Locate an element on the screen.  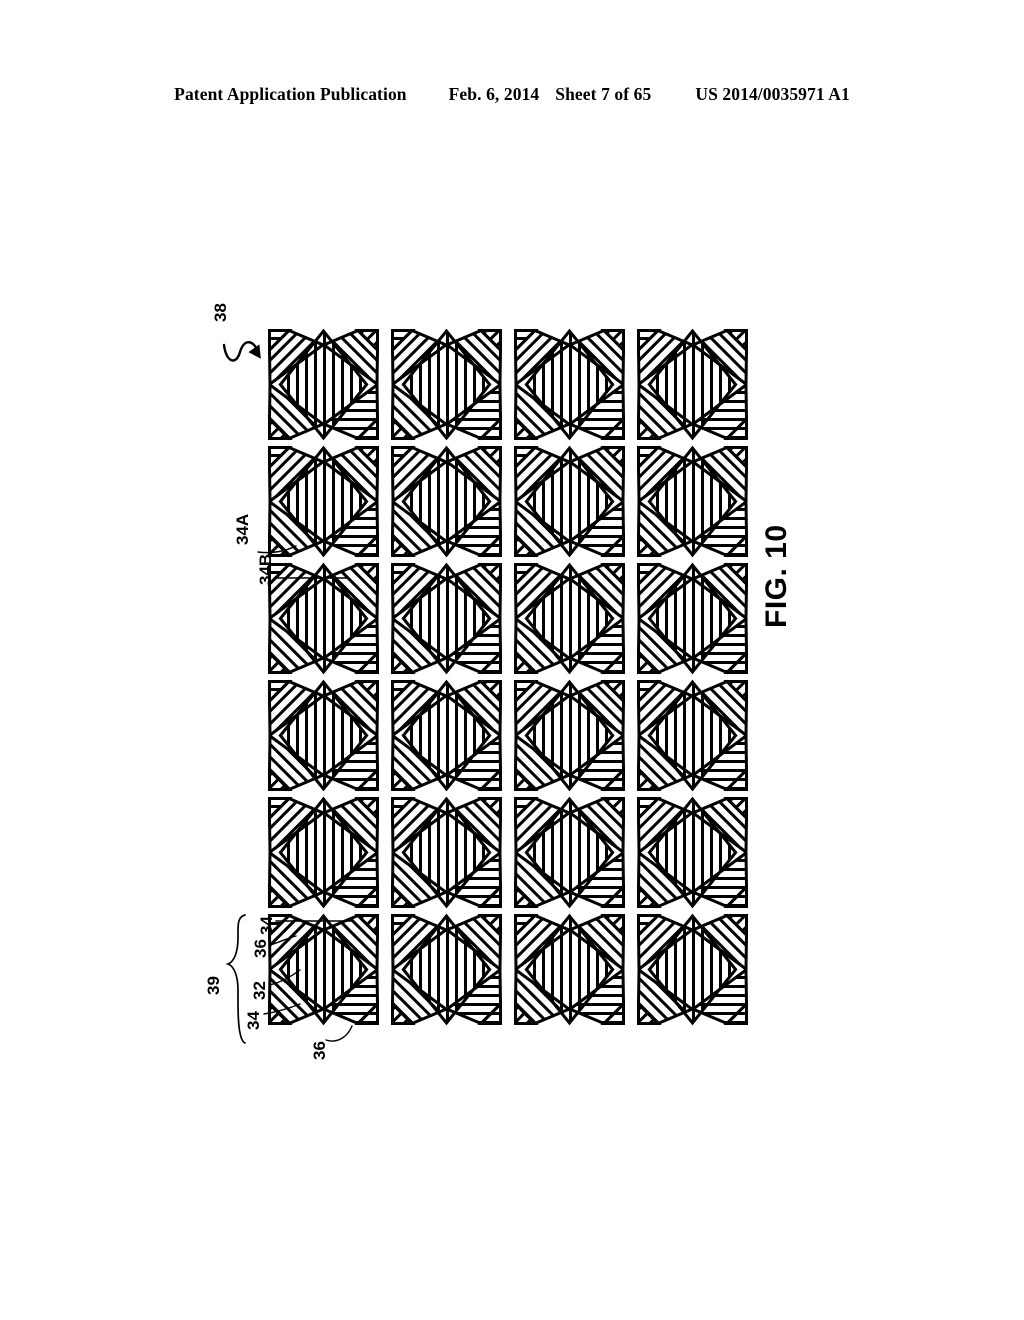
ref-numeral-36-upper: 36 is located at coordinates (260, 948).